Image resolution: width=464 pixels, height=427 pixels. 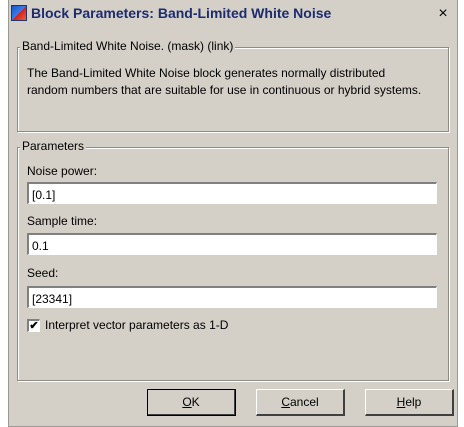 What do you see at coordinates (195, 402) in the screenshot?
I see `ok-label-rest: K` at bounding box center [195, 402].